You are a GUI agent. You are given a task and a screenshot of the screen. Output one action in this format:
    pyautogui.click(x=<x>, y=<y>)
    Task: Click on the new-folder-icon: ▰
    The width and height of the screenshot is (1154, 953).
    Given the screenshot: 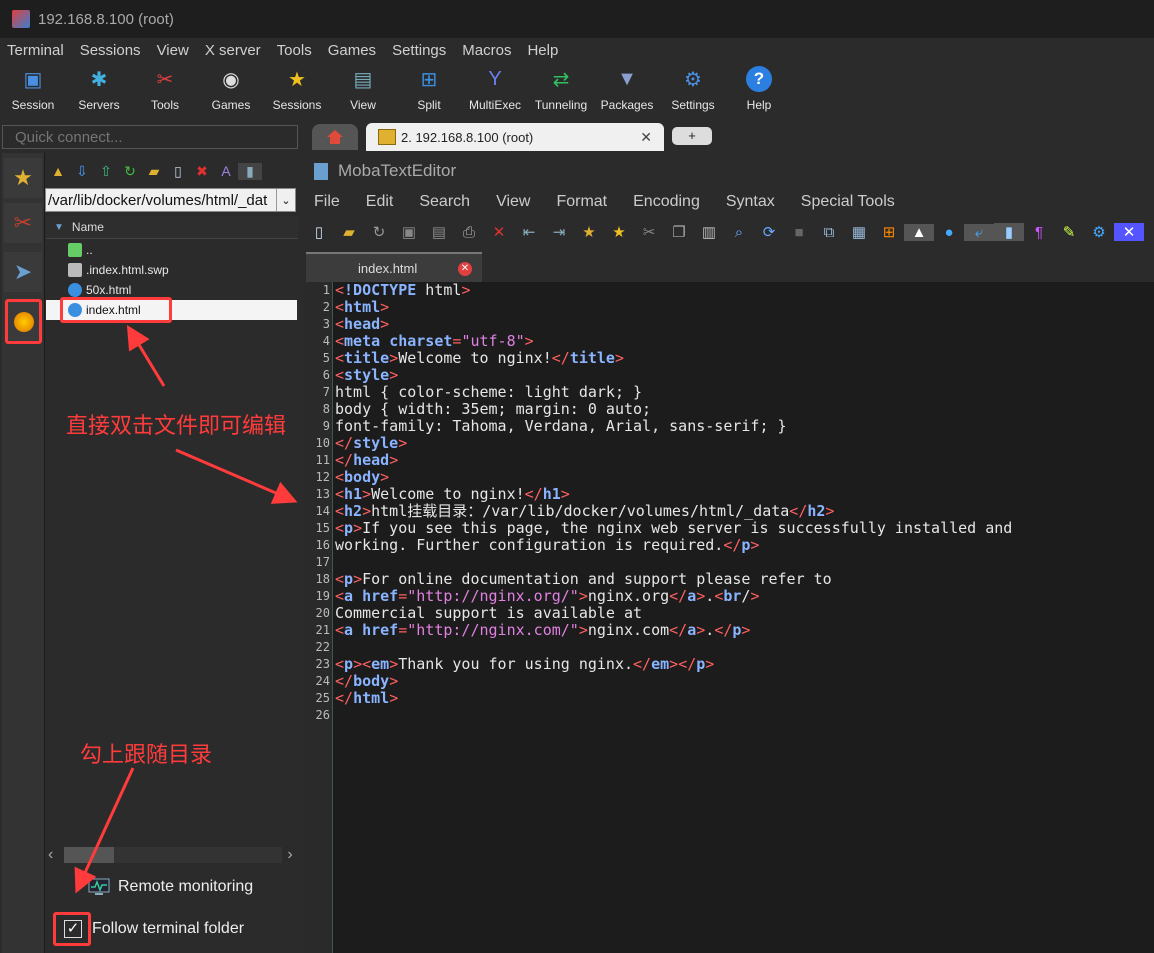 What is the action you would take?
    pyautogui.click(x=154, y=171)
    